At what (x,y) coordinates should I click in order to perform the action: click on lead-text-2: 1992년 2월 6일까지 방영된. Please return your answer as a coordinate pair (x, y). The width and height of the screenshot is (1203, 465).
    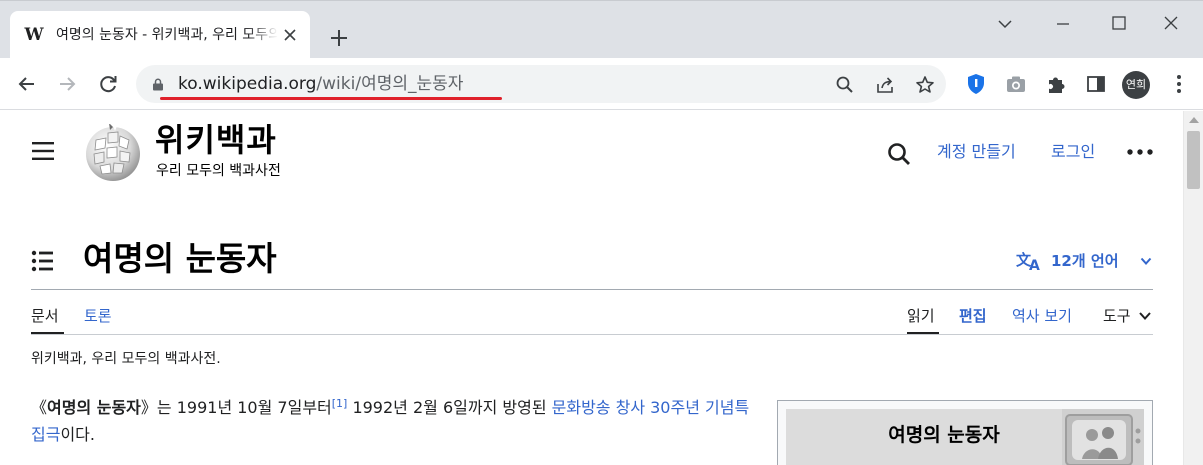
    Looking at the image, I should click on (449, 407).